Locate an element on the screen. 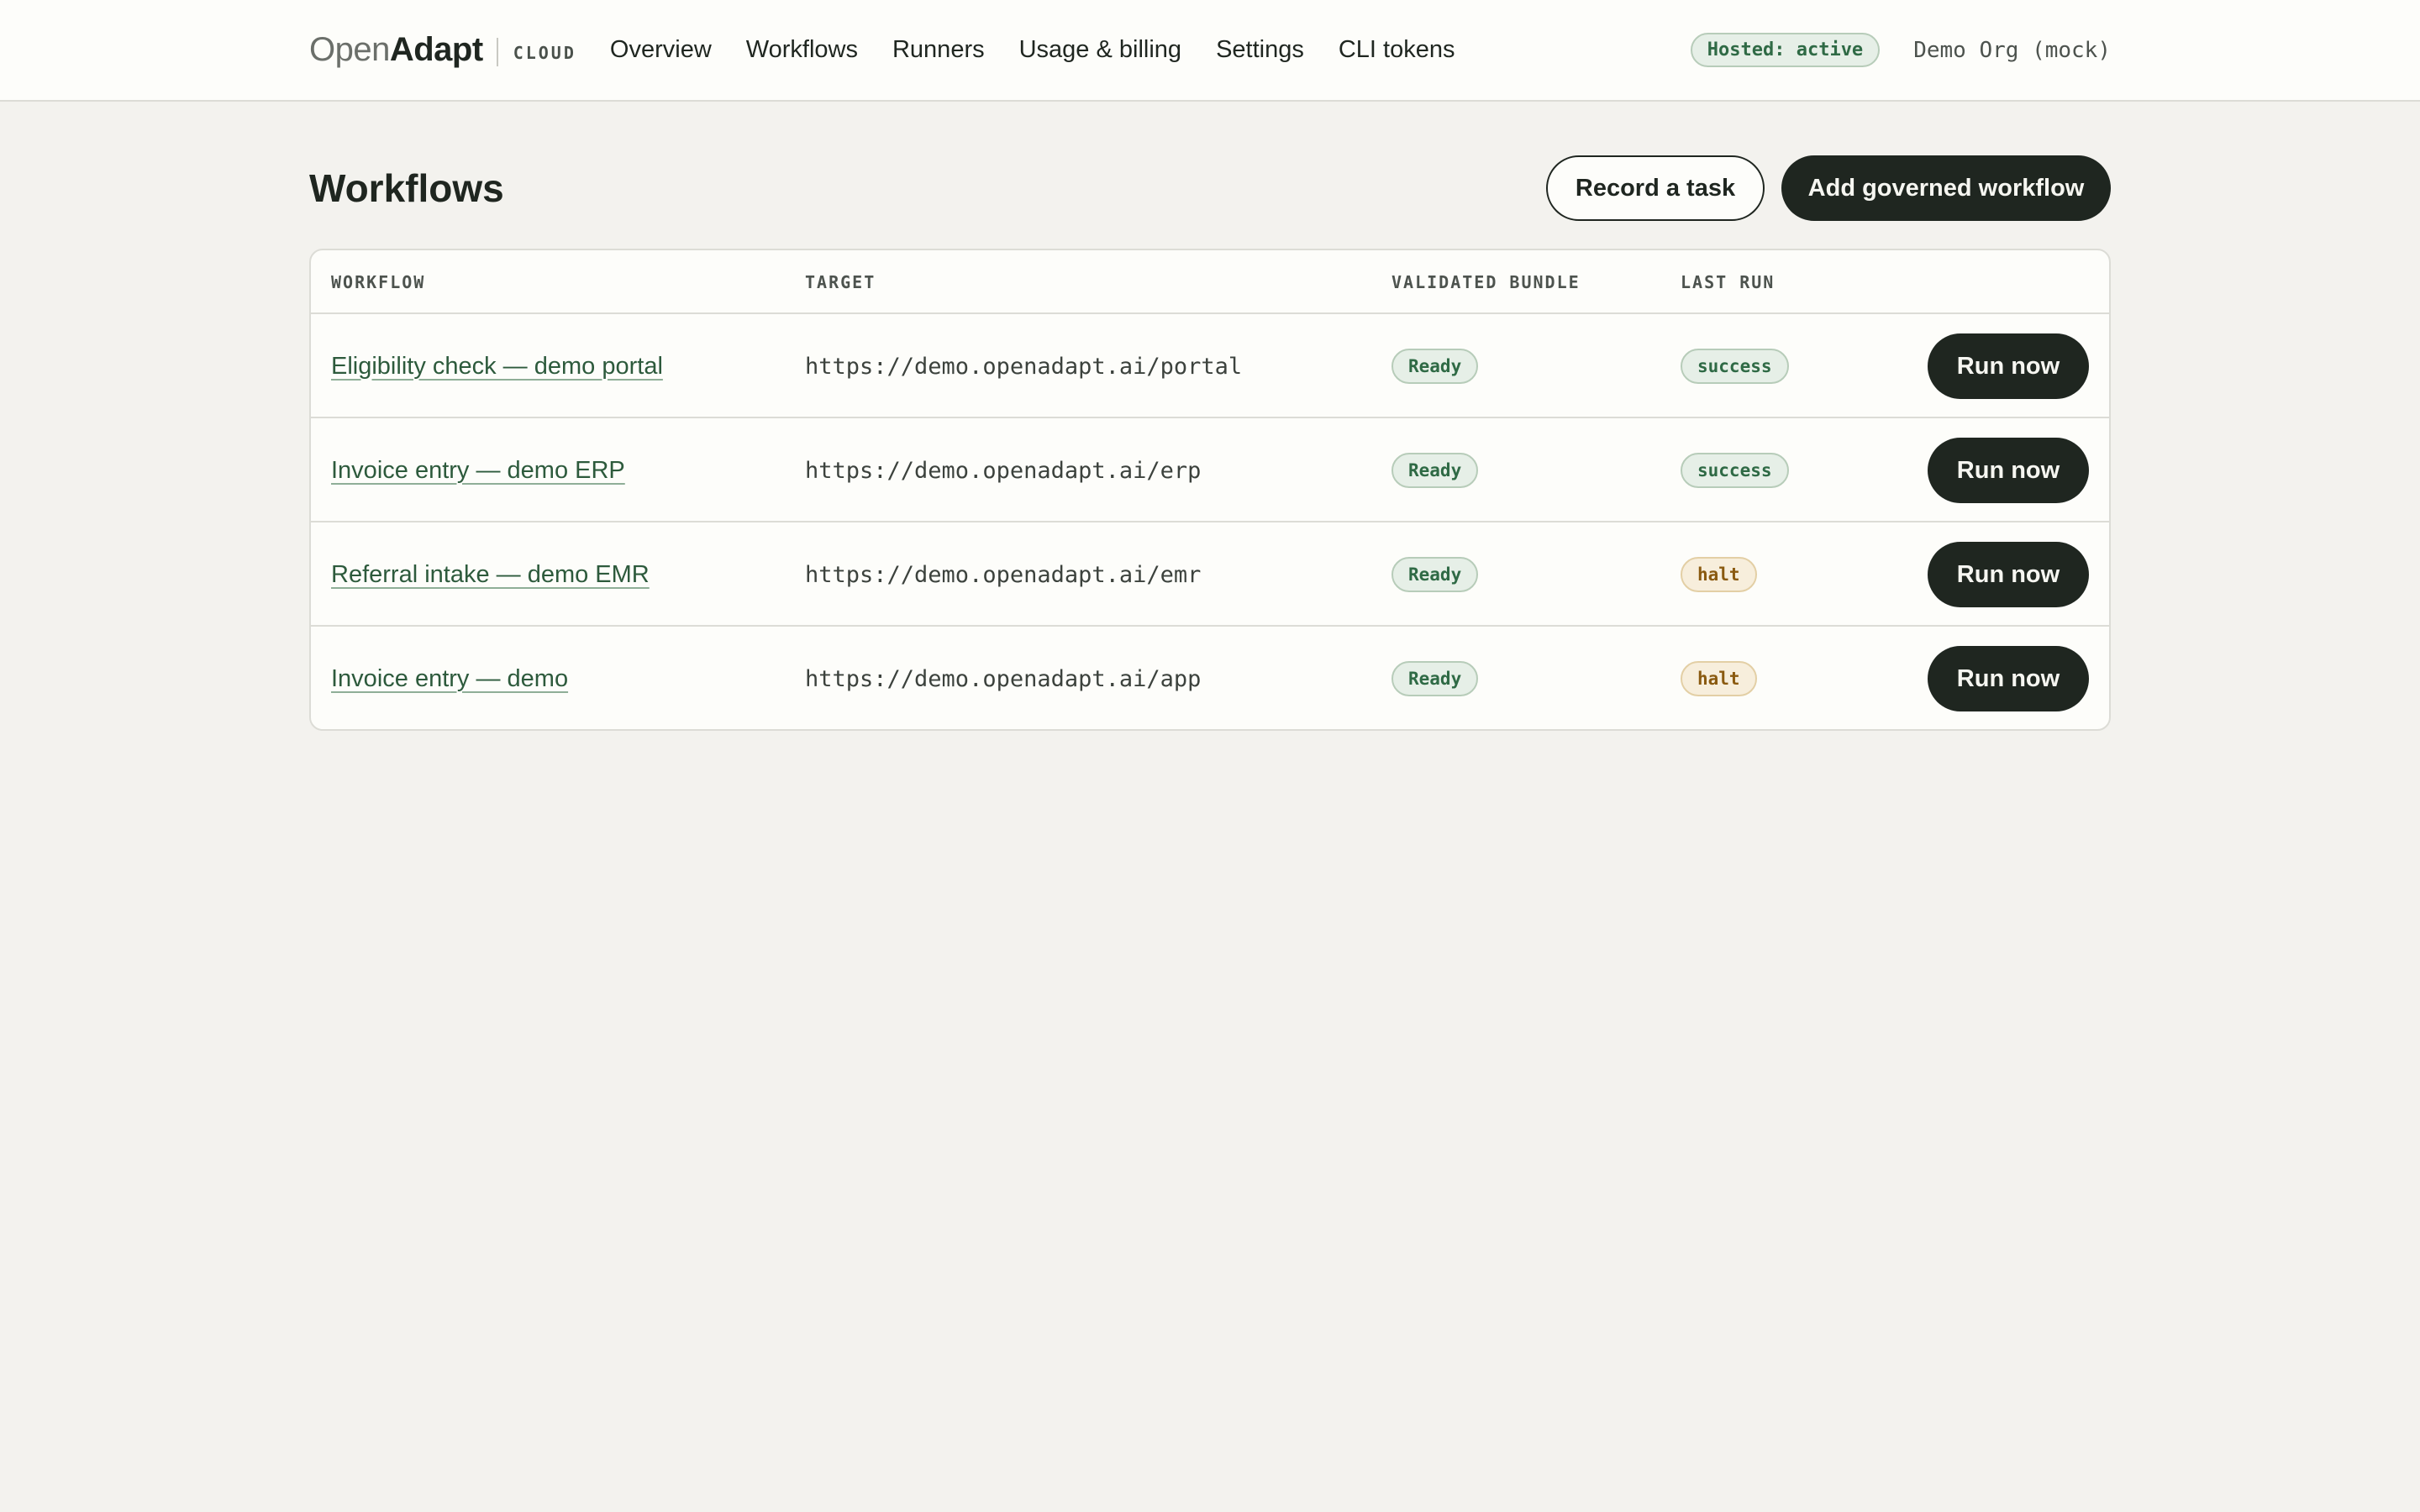 The width and height of the screenshot is (2420, 1512). page-title: Workflows is located at coordinates (406, 188).